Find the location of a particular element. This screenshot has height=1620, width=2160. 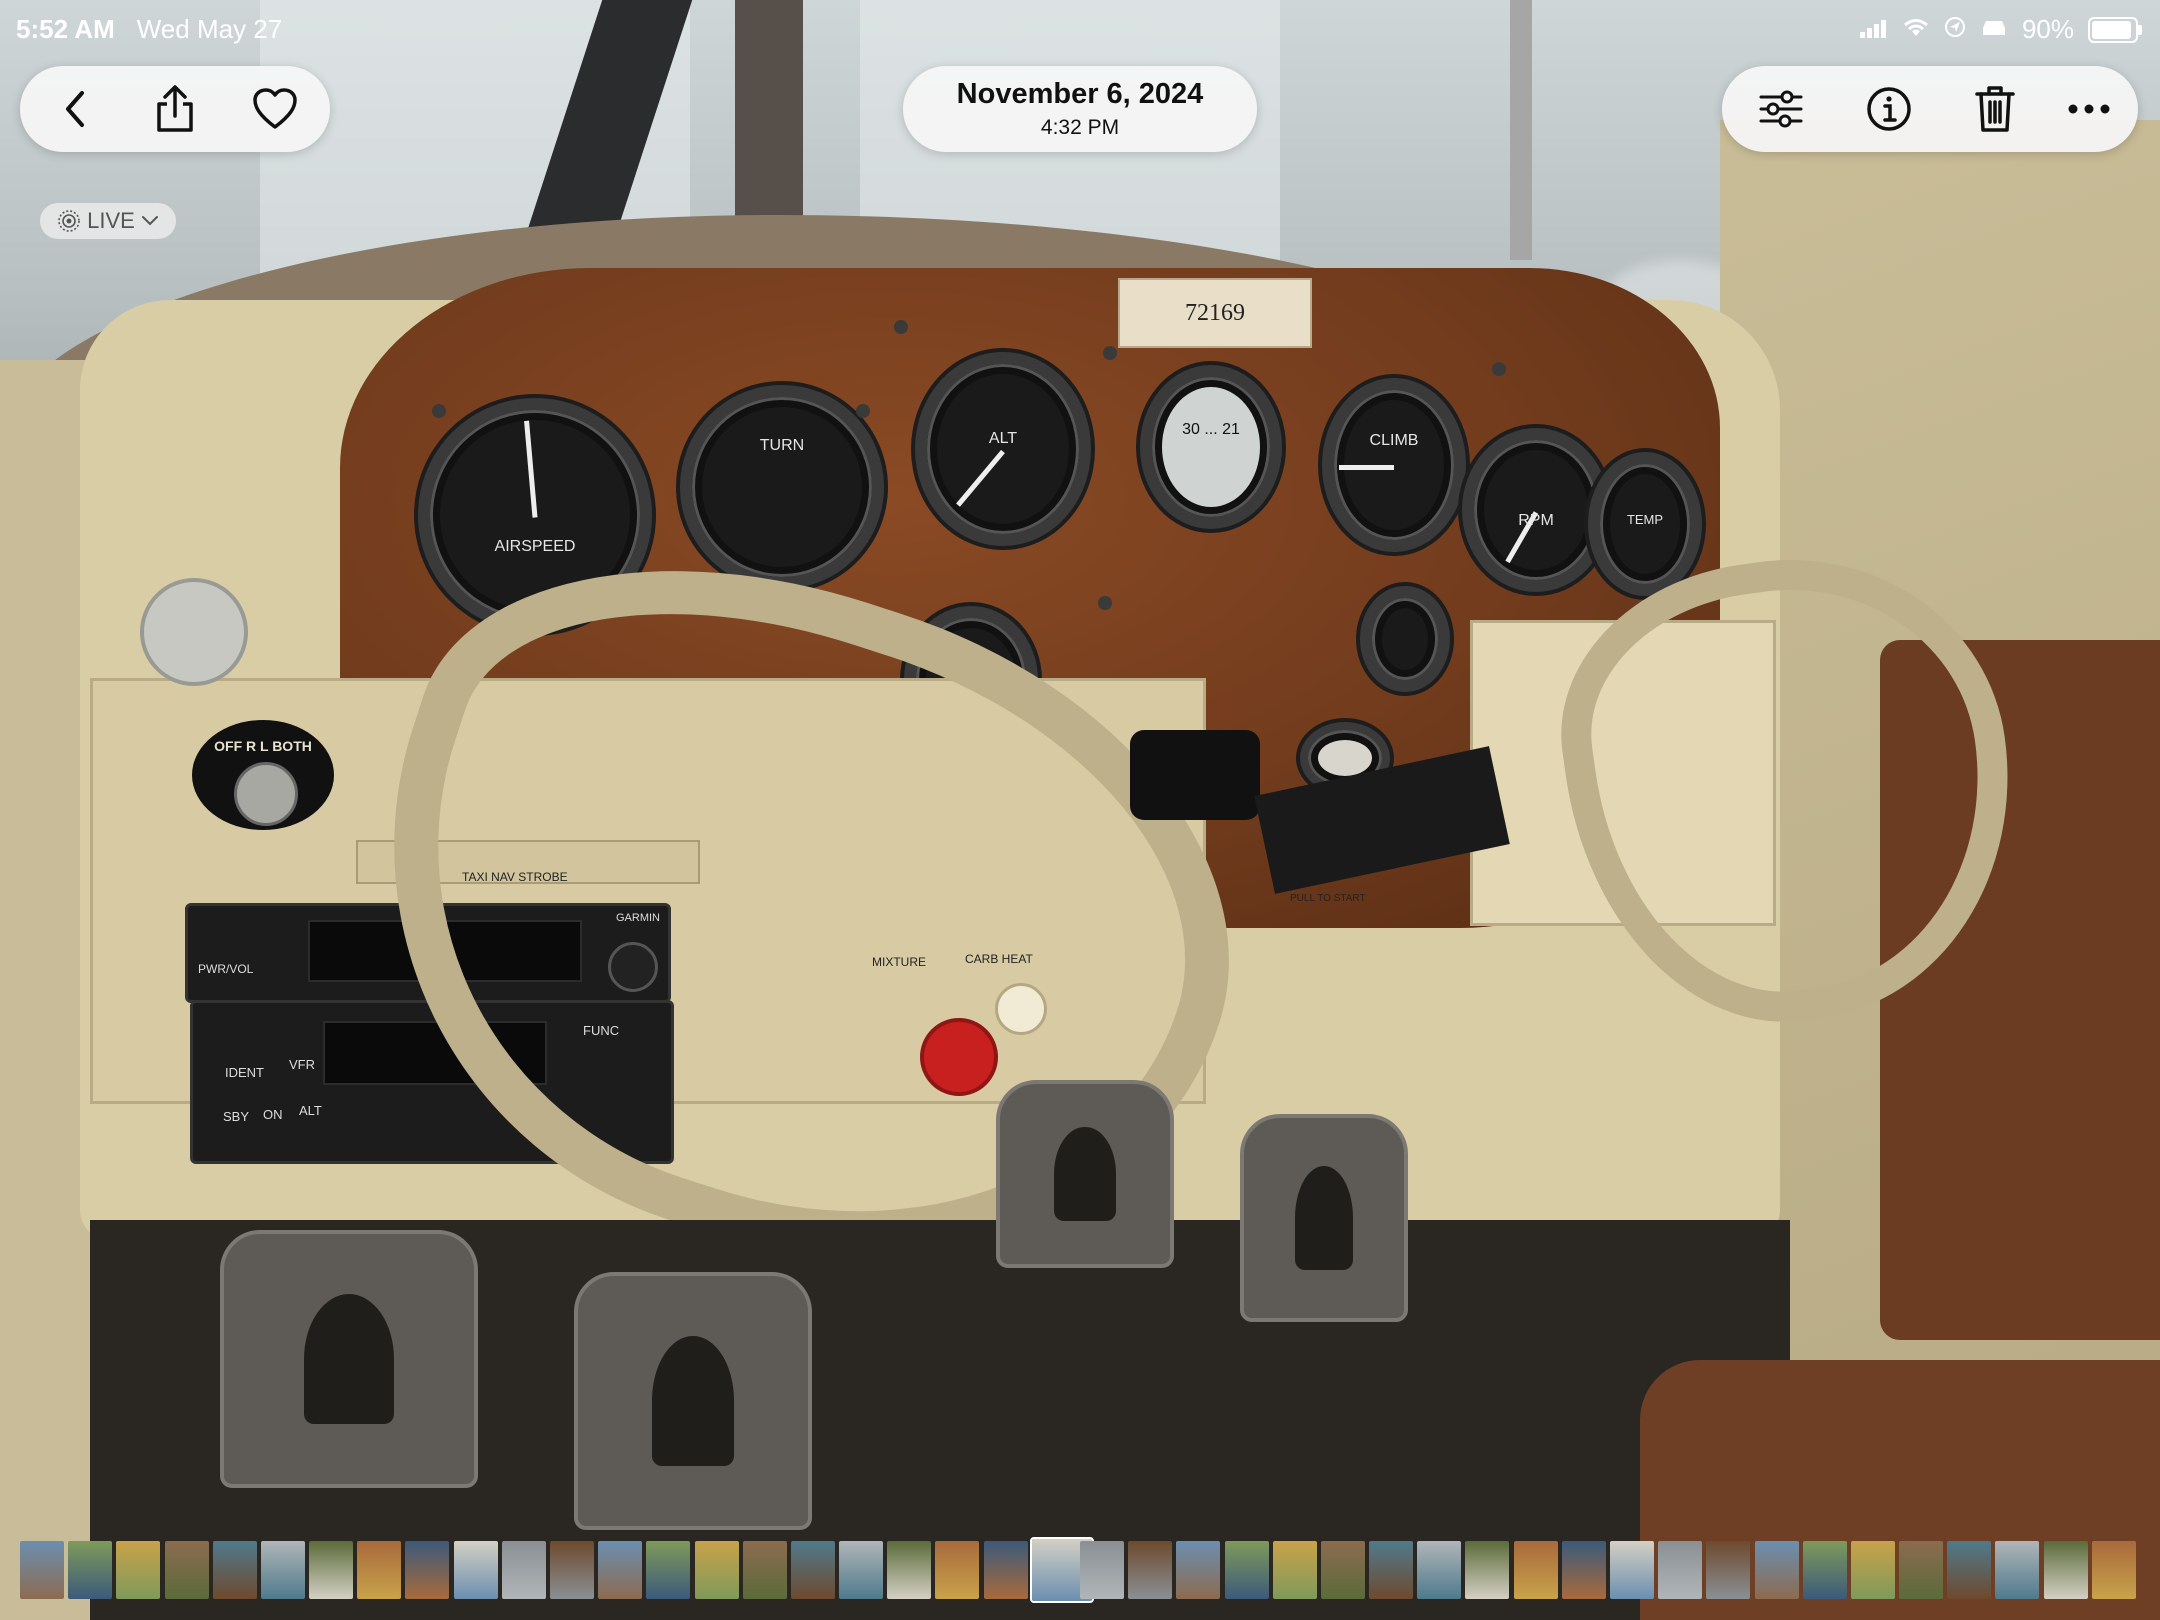

live-photo-icon is located at coordinates (69, 221).